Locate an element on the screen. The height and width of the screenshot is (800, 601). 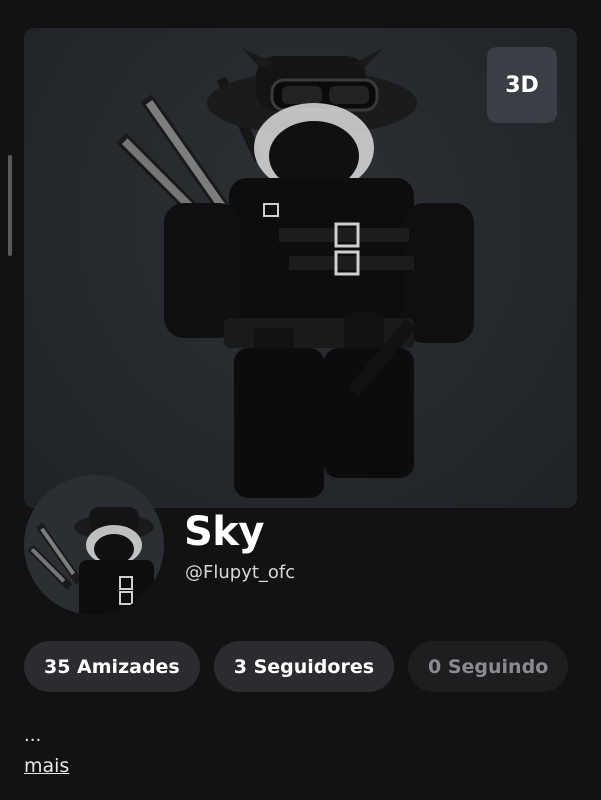
followers-count-button: 3 Seguidores is located at coordinates (304, 666).